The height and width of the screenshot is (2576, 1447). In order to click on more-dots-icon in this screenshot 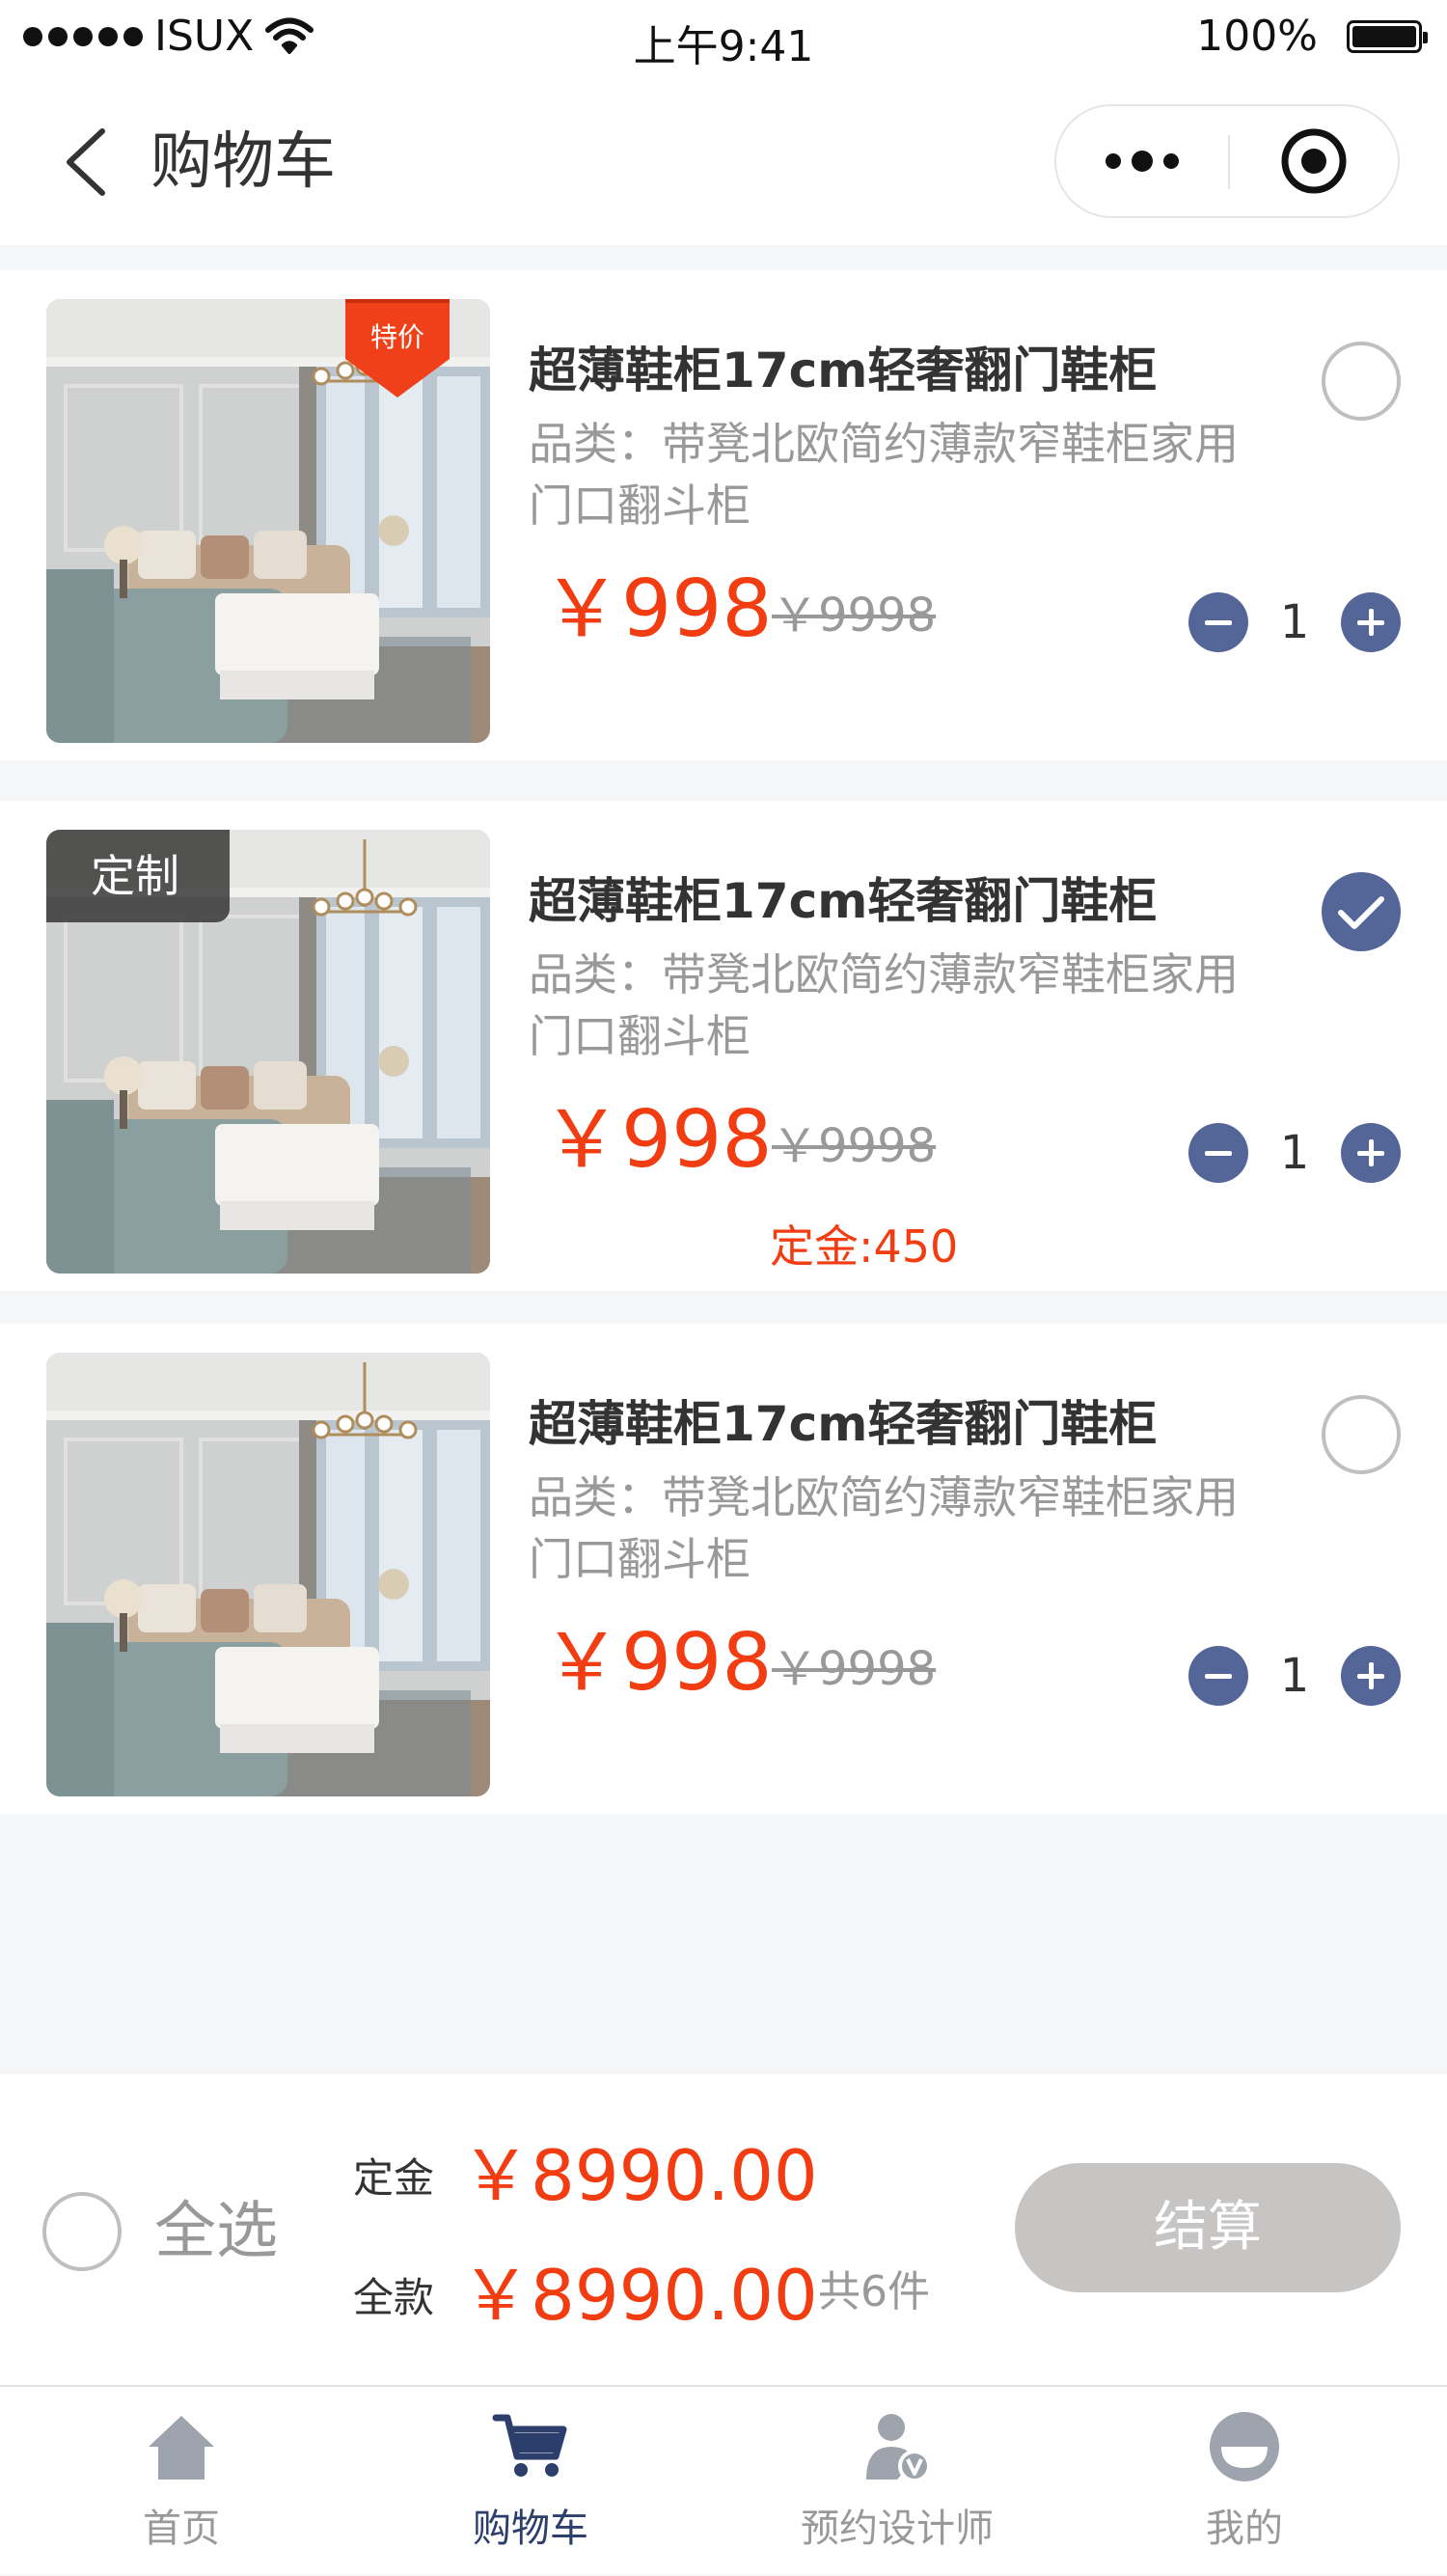, I will do `click(1142, 161)`.